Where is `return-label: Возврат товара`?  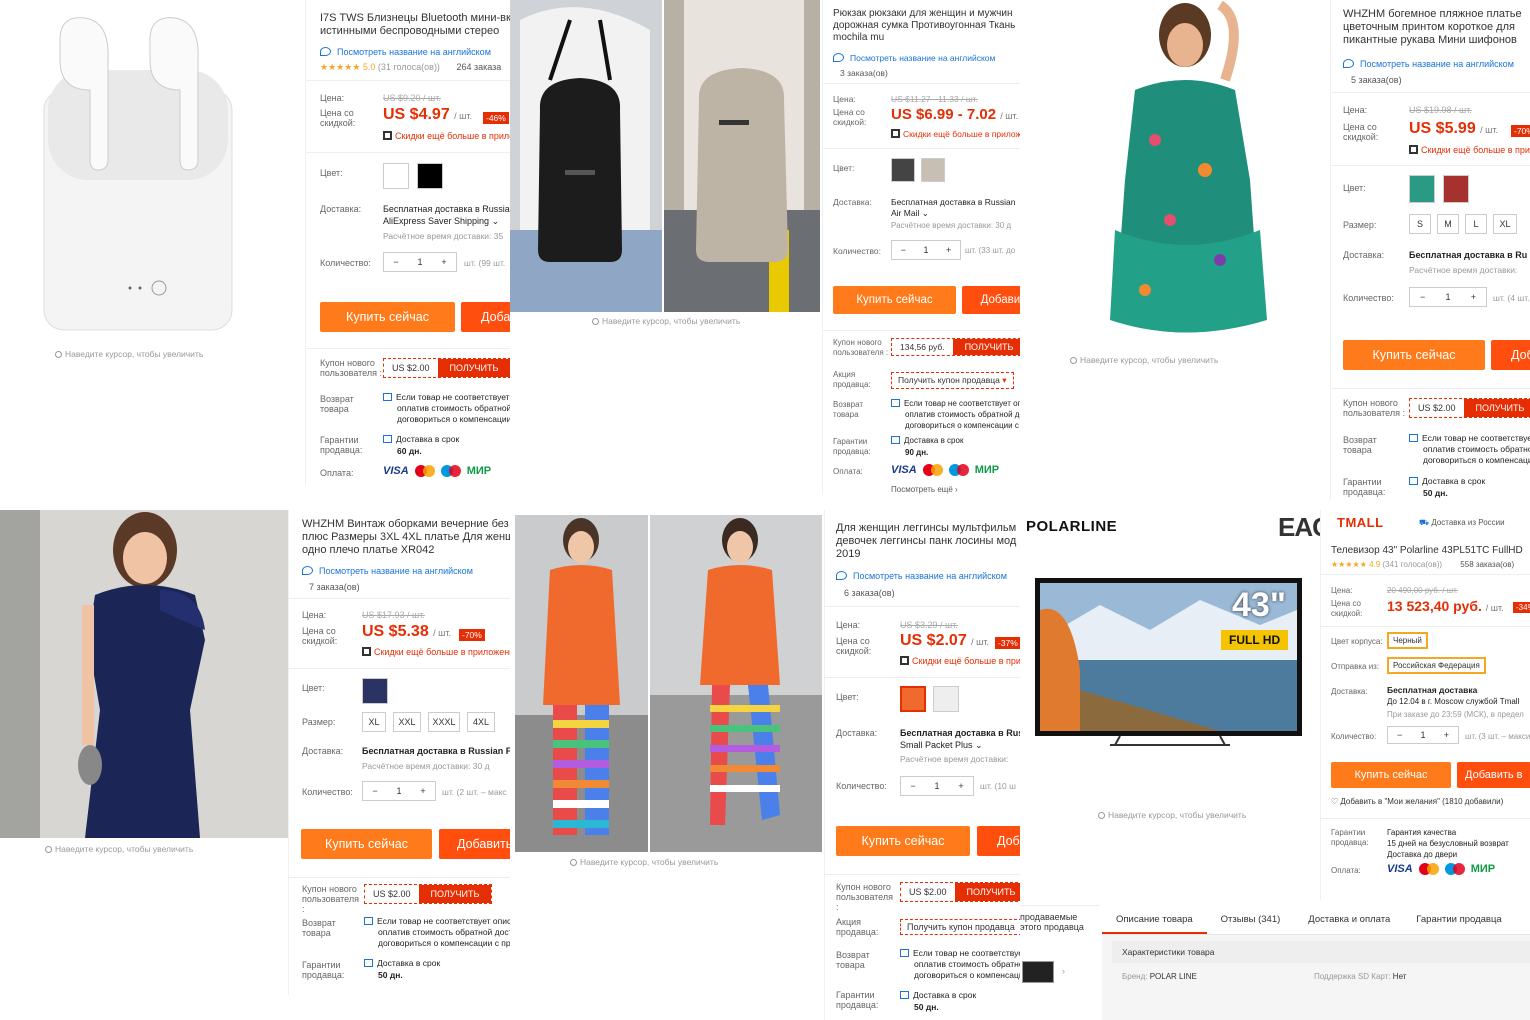 return-label: Возврат товара is located at coordinates (337, 404).